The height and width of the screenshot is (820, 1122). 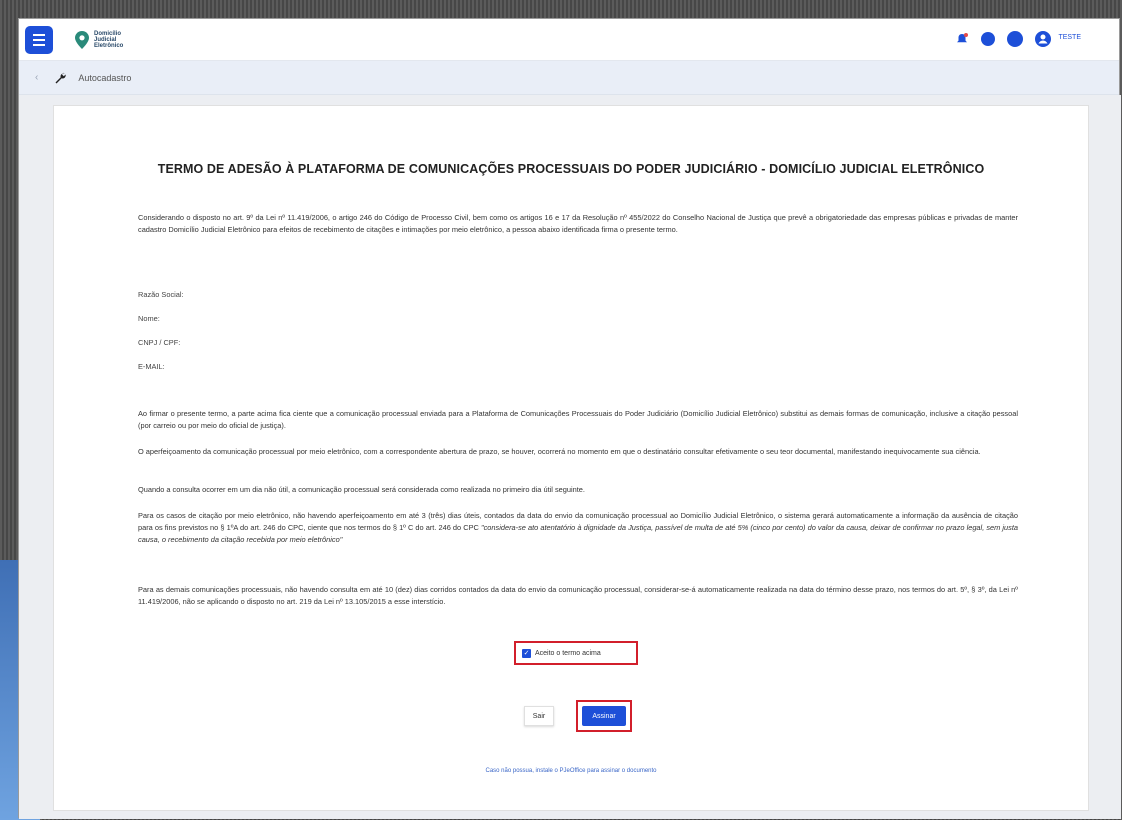 I want to click on breadcrumb: ‹ Autocadastro, so click(x=569, y=78).